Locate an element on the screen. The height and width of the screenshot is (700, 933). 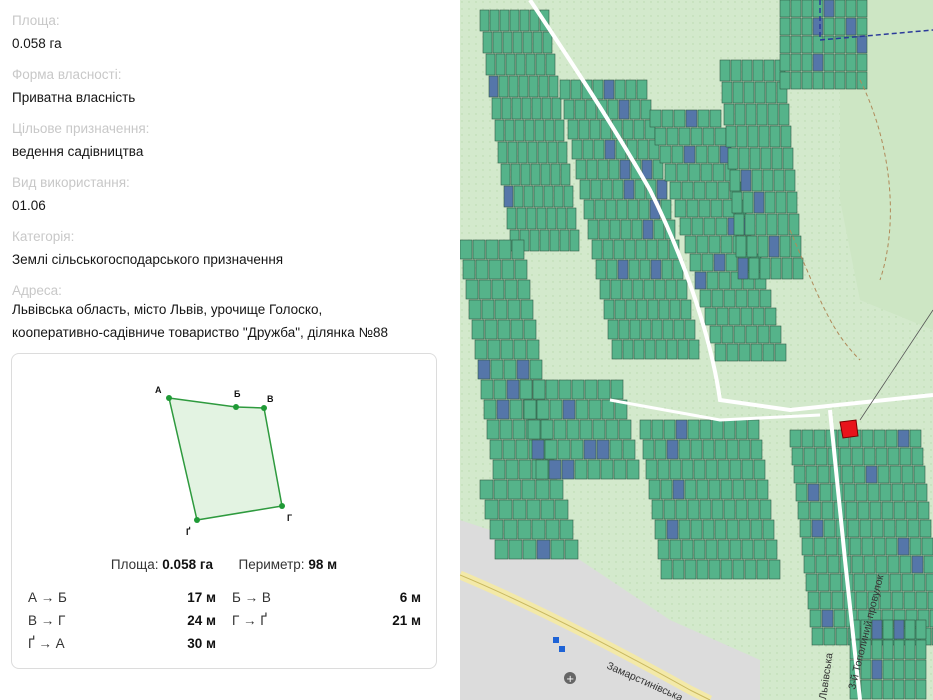
bus-stop-icon is located at coordinates (556, 640).